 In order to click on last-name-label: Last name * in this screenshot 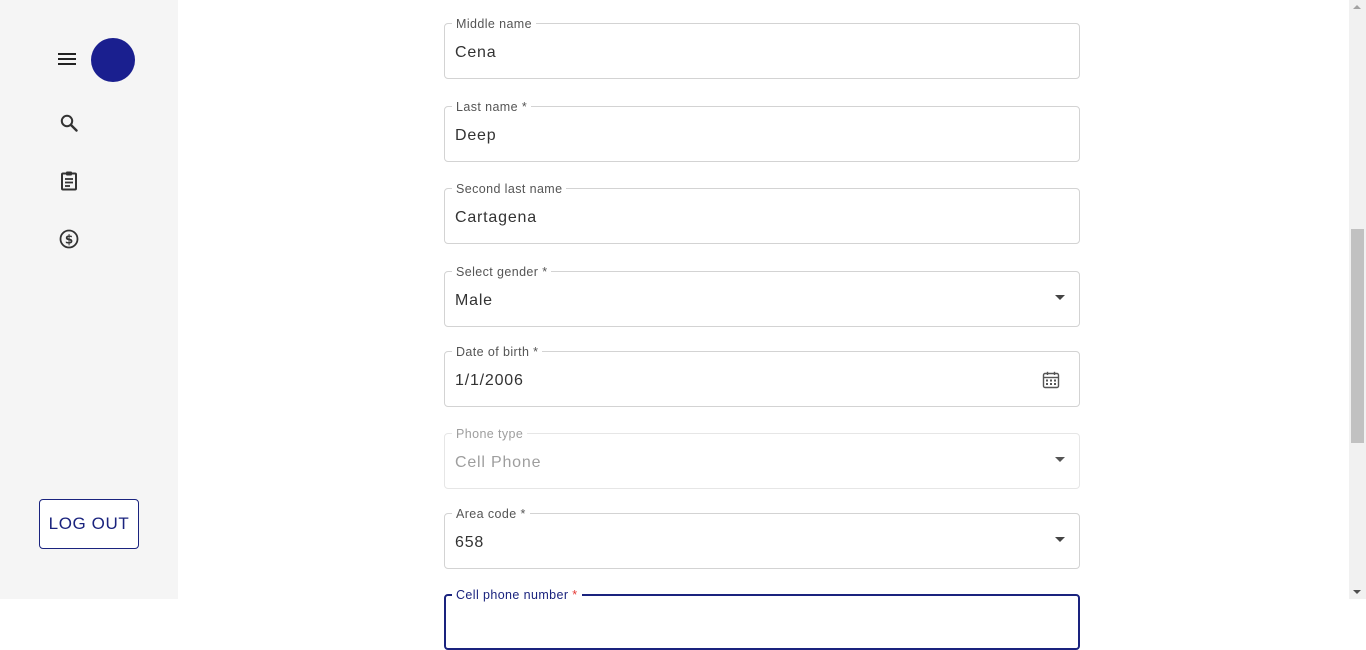, I will do `click(492, 107)`.